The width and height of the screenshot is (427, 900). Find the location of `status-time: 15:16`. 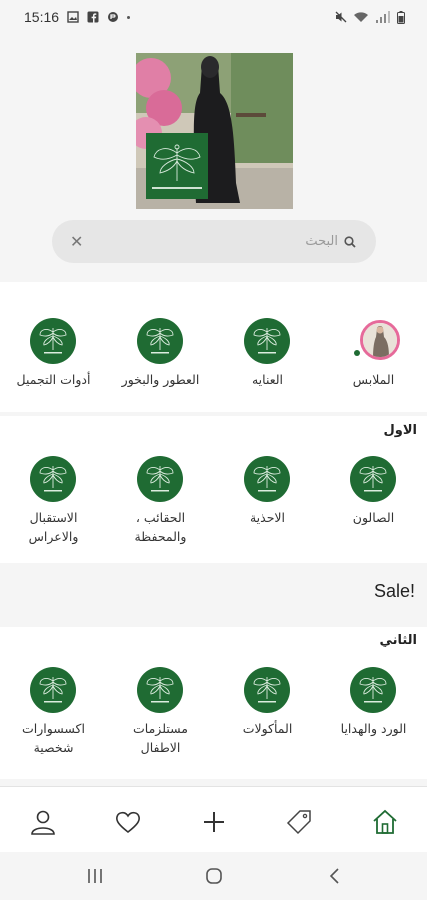

status-time: 15:16 is located at coordinates (42, 17).